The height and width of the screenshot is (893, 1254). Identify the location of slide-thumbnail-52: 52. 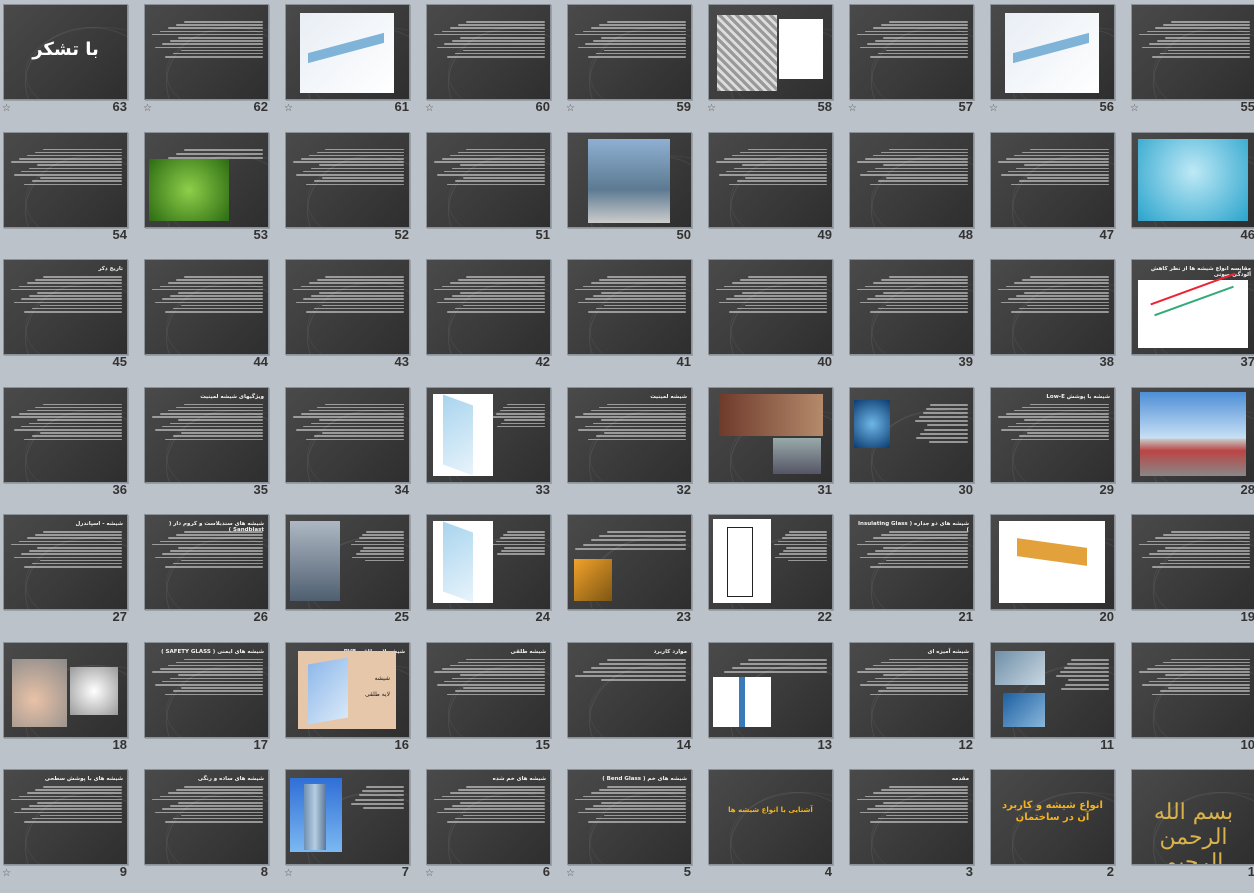
(351, 192).